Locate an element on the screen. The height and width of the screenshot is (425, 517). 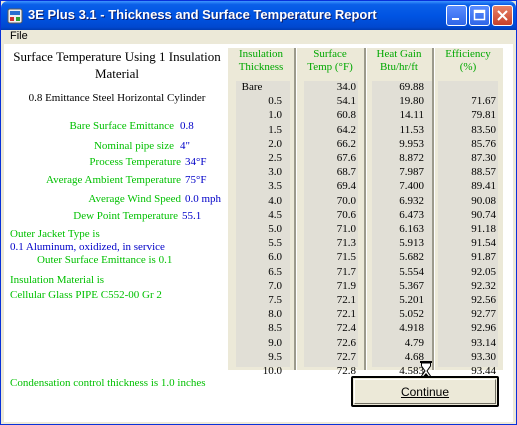
table-cell: 6.0 is located at coordinates (275, 257).